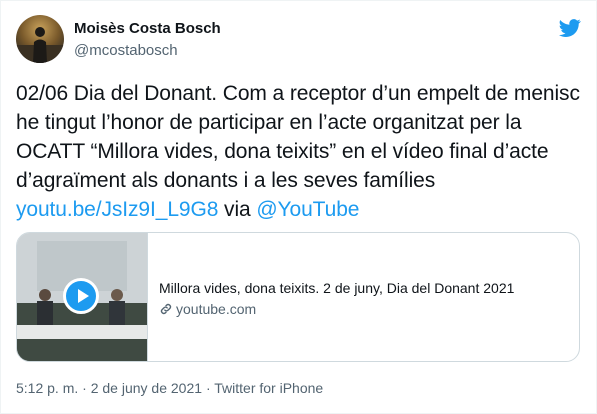 This screenshot has height=414, width=597. What do you see at coordinates (147, 28) in the screenshot?
I see `display-name: Moisès Costa Bosch` at bounding box center [147, 28].